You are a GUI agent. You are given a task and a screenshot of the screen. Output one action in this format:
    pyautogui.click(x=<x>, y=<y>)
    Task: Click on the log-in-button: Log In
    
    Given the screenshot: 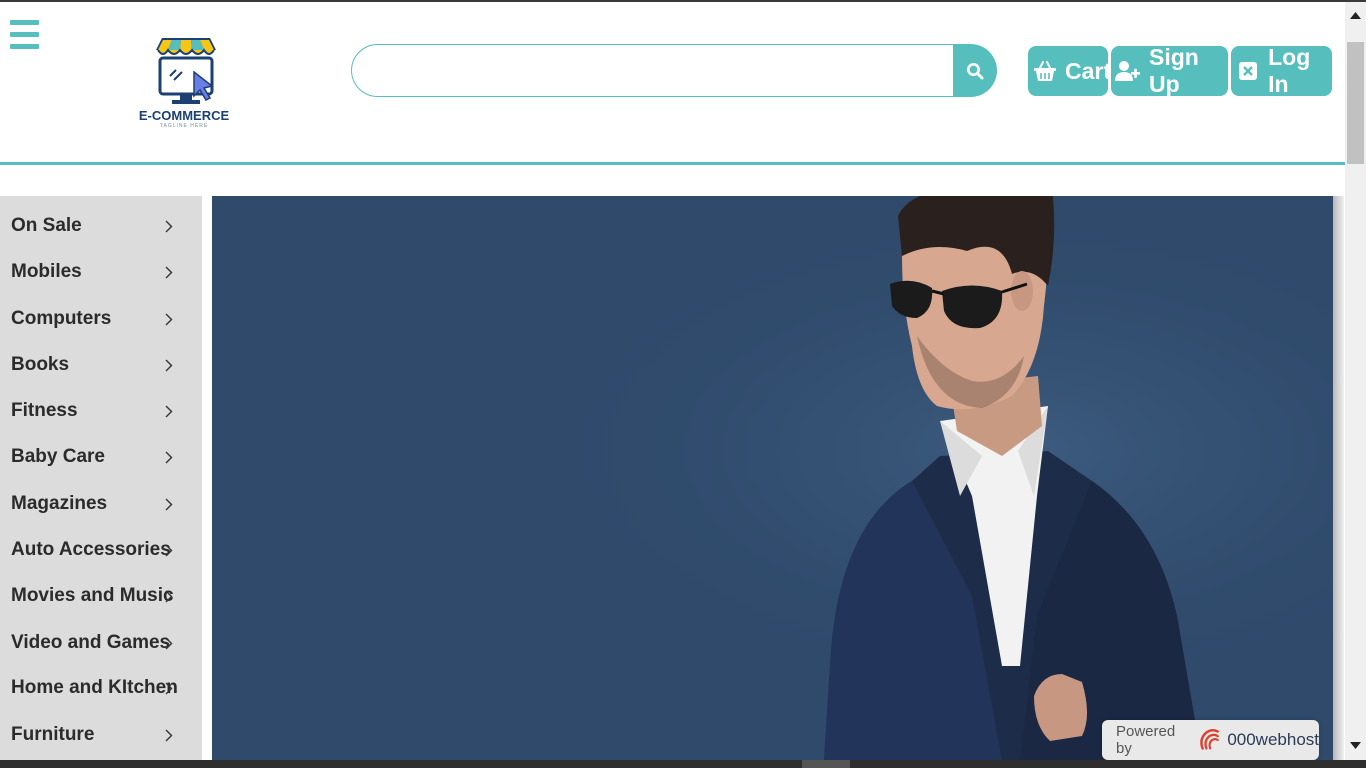 What is the action you would take?
    pyautogui.click(x=1281, y=70)
    